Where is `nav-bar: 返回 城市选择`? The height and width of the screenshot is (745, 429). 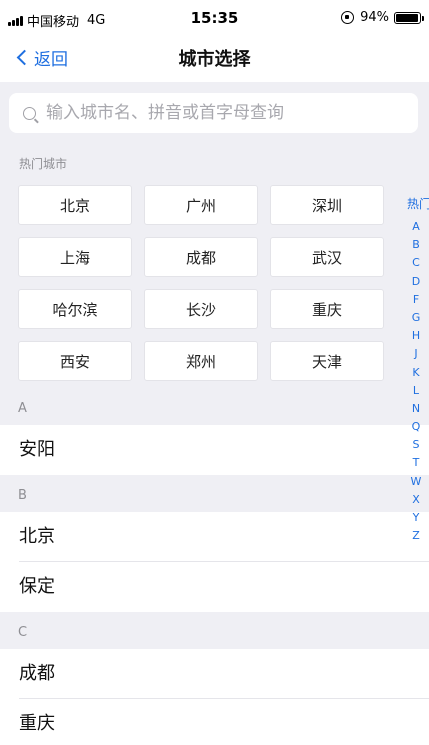 nav-bar: 返回 城市选择 is located at coordinates (214, 61).